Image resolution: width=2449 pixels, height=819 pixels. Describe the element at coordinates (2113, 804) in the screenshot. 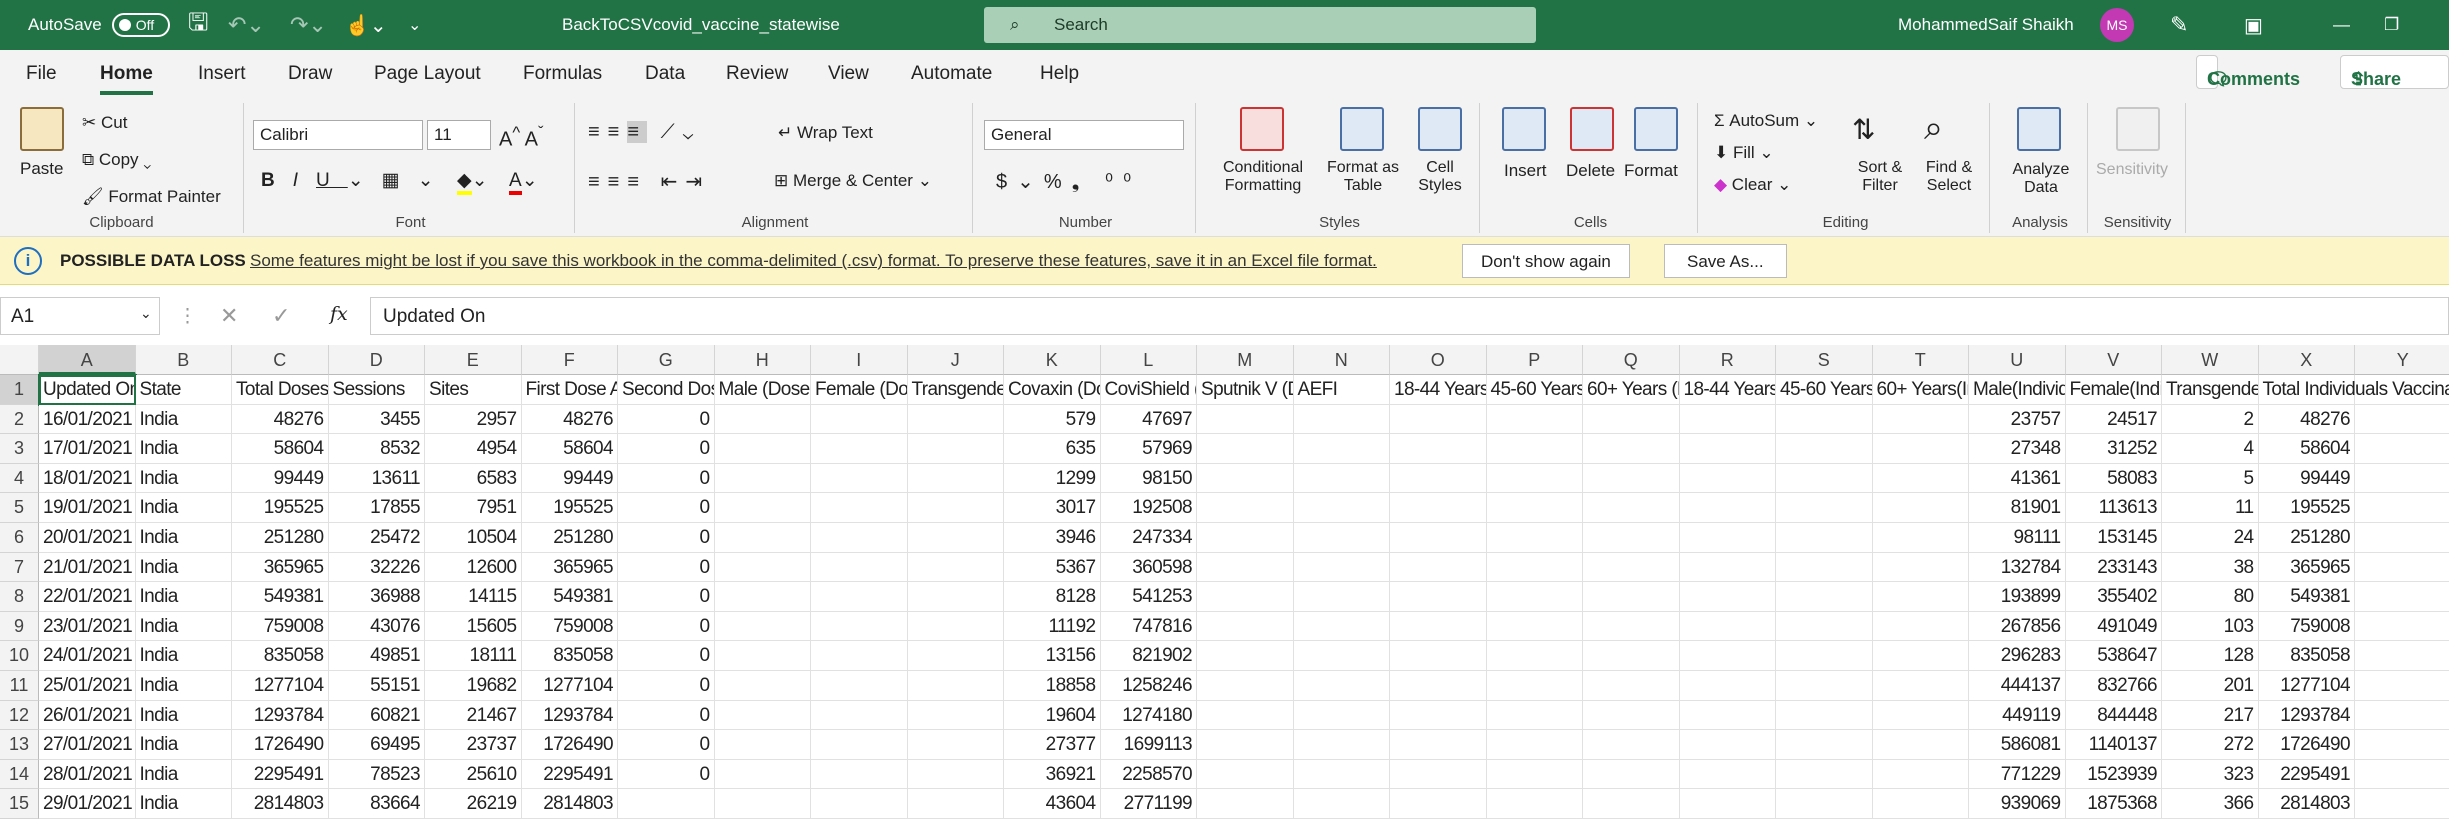

I see `data-cell: 1875368` at that location.